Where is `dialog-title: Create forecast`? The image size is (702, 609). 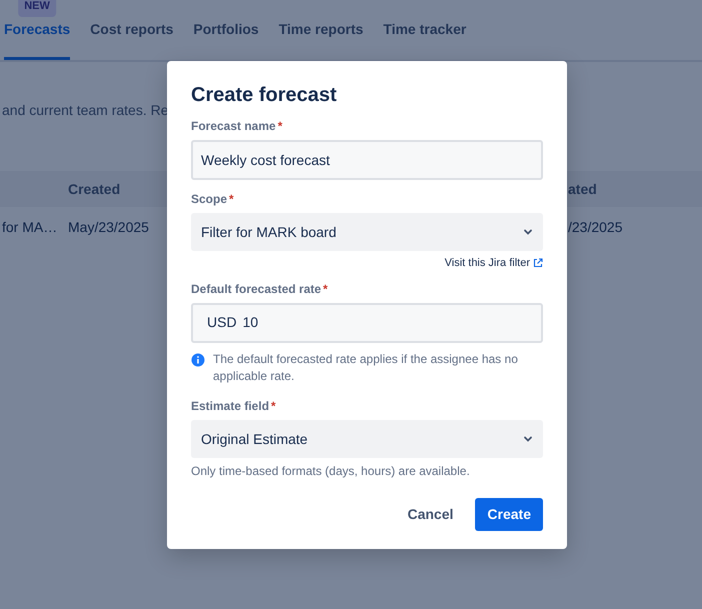
dialog-title: Create forecast is located at coordinates (264, 95).